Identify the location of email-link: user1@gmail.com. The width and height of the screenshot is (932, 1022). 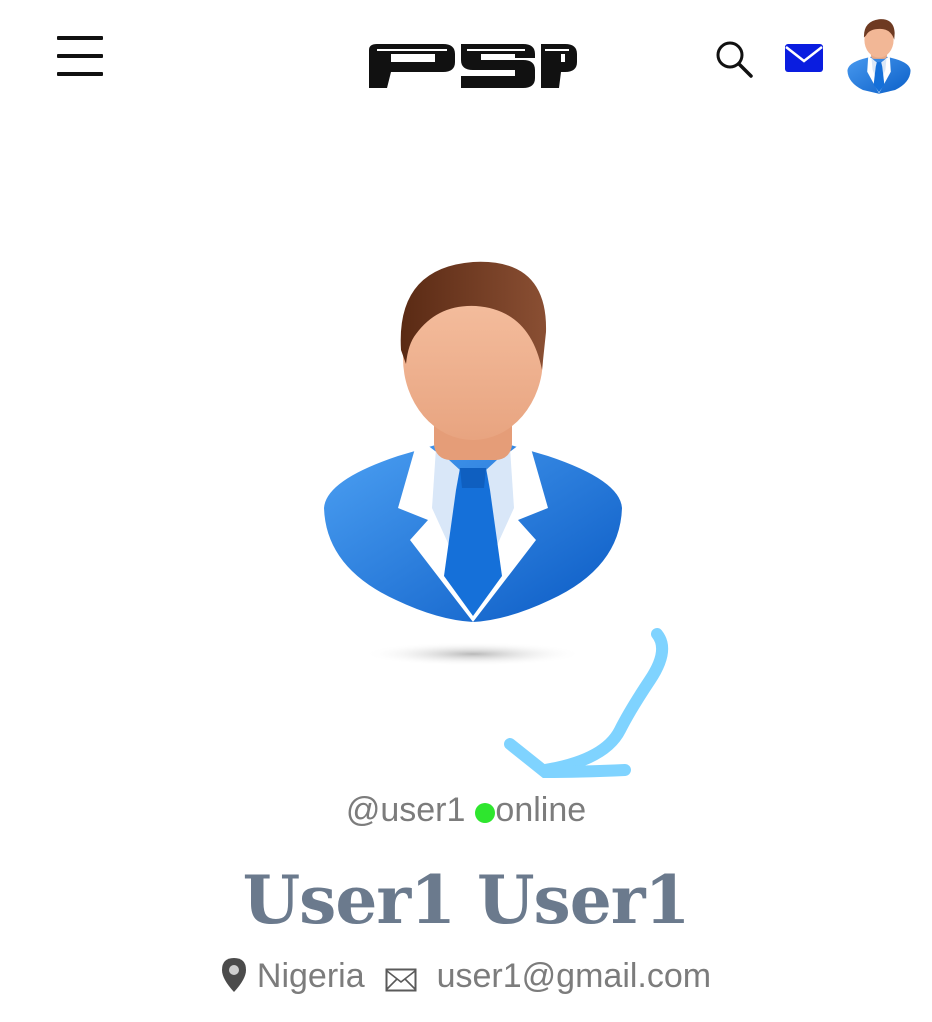
(574, 976).